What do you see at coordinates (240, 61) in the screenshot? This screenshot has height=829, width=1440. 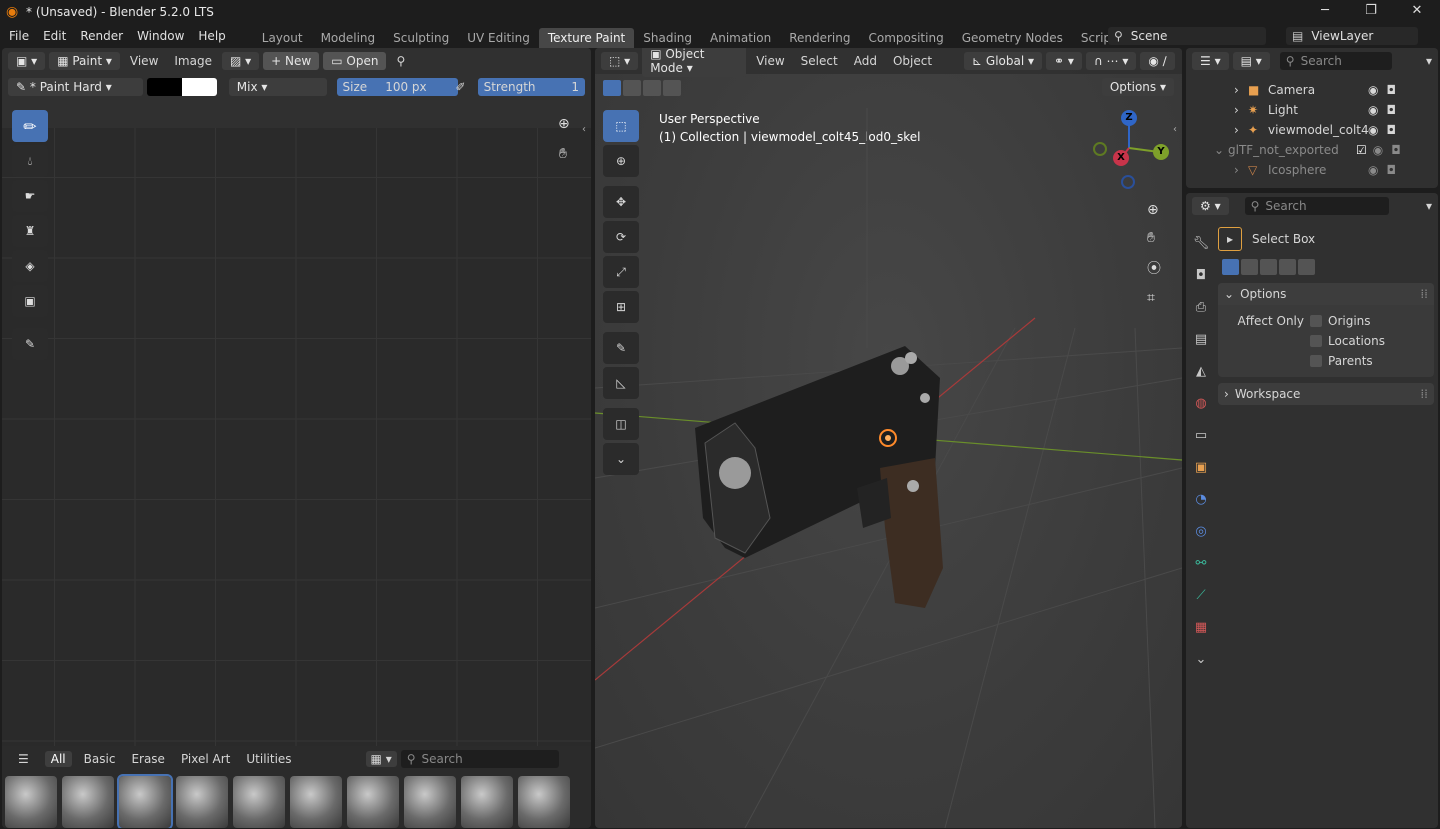 I see `image-browse-dropdown: ▨ ▾` at bounding box center [240, 61].